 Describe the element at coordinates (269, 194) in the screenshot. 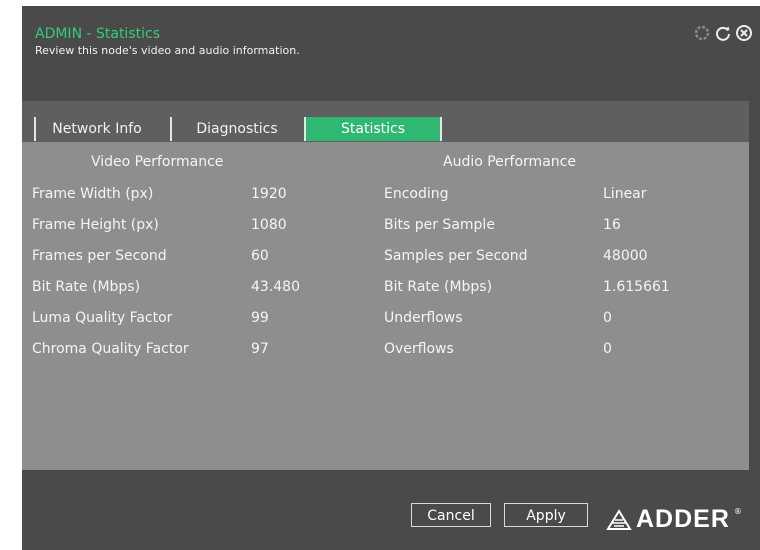

I see `video-row-value: 1920` at that location.